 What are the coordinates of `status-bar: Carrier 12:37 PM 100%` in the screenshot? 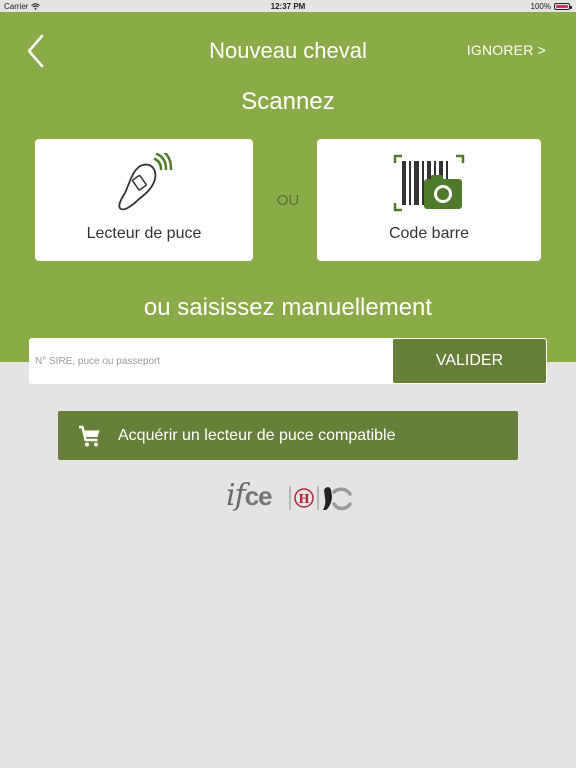 It's located at (288, 6).